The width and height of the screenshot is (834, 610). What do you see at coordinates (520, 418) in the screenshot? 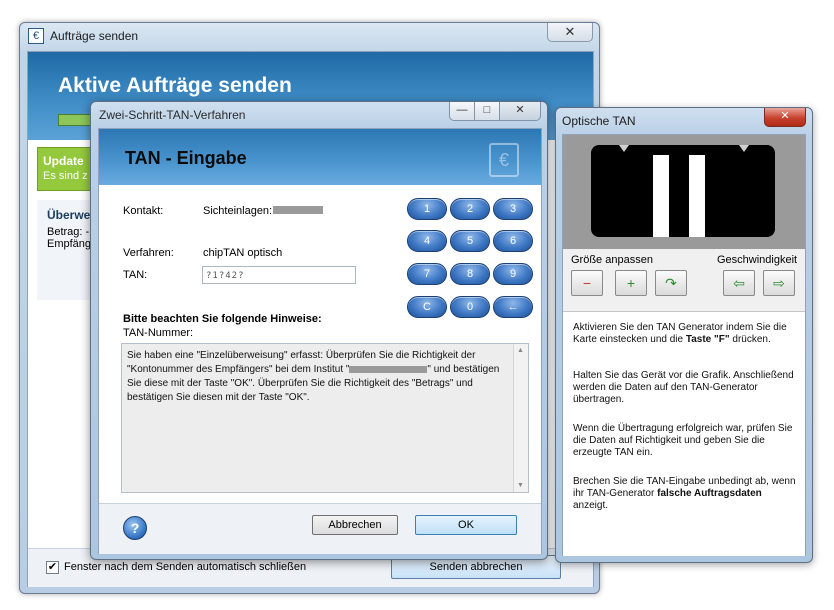
I see `hint-scrollbar: ▲ ▼` at bounding box center [520, 418].